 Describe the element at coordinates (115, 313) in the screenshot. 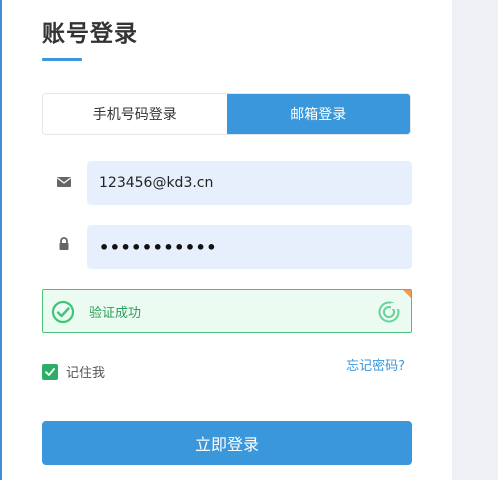

I see `captcha-status-text: 验证成功` at that location.